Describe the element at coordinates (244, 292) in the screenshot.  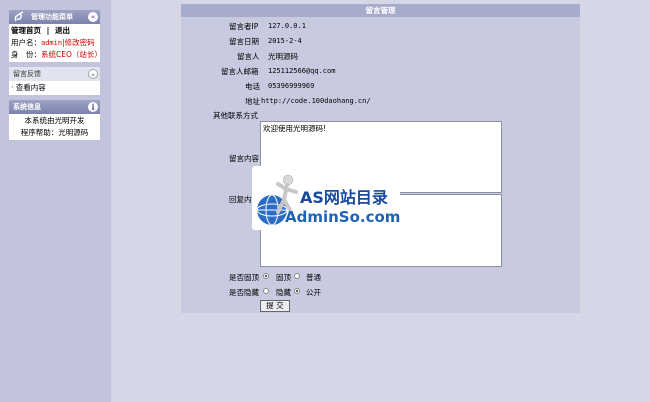
I see `hide-label: 是否隐藏` at that location.